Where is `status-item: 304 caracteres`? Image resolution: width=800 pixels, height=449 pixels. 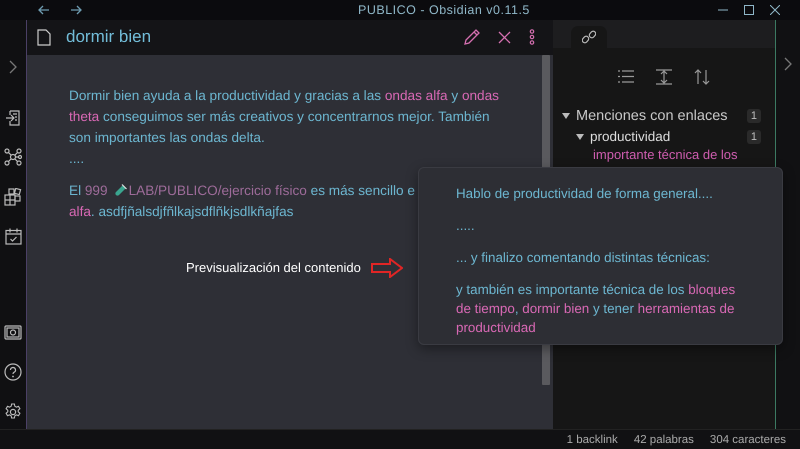 status-item: 304 caracteres is located at coordinates (748, 440).